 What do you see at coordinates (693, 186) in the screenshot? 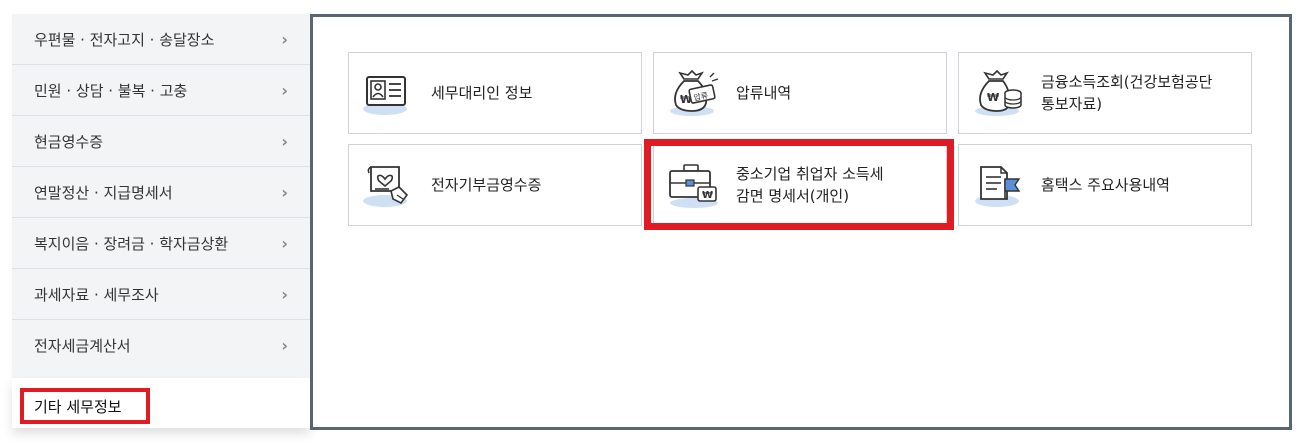
I see `briefcase-won-icon: ₩` at bounding box center [693, 186].